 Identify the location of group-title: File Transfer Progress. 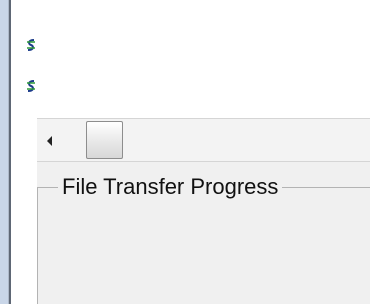
(170, 187).